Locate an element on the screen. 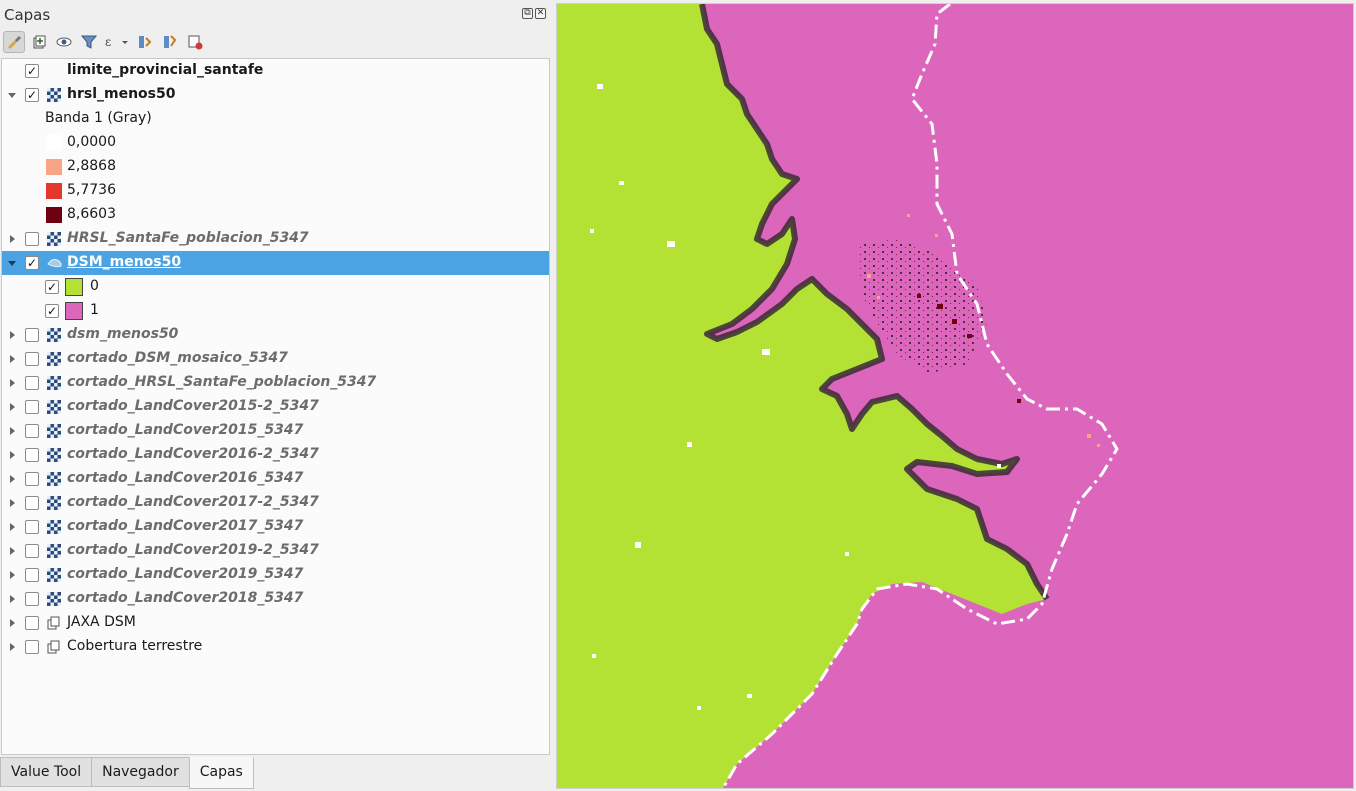  window-buttons: ⧉ ✕ is located at coordinates (534, 13).